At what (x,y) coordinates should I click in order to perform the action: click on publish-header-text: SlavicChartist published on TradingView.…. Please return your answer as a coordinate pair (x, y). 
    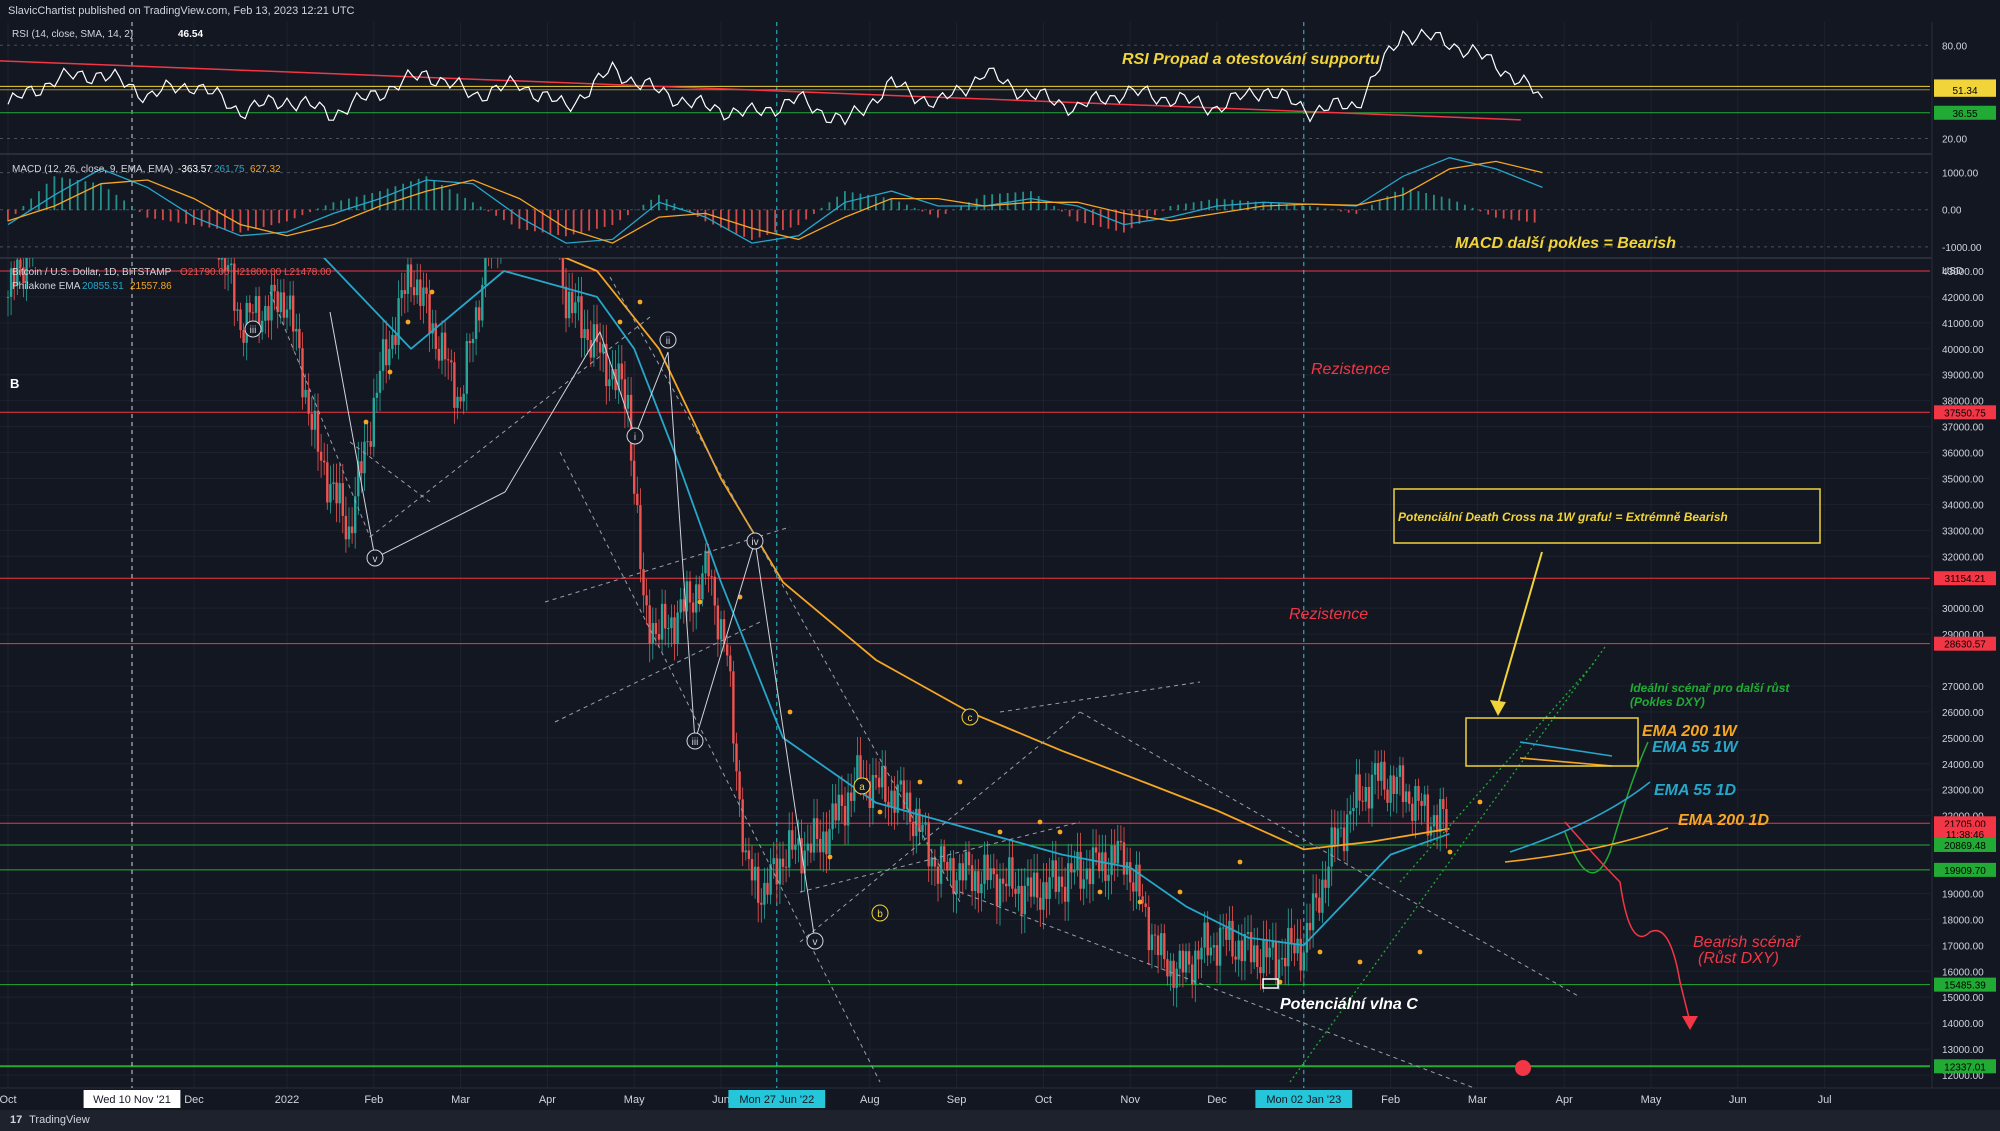
    Looking at the image, I should click on (181, 11).